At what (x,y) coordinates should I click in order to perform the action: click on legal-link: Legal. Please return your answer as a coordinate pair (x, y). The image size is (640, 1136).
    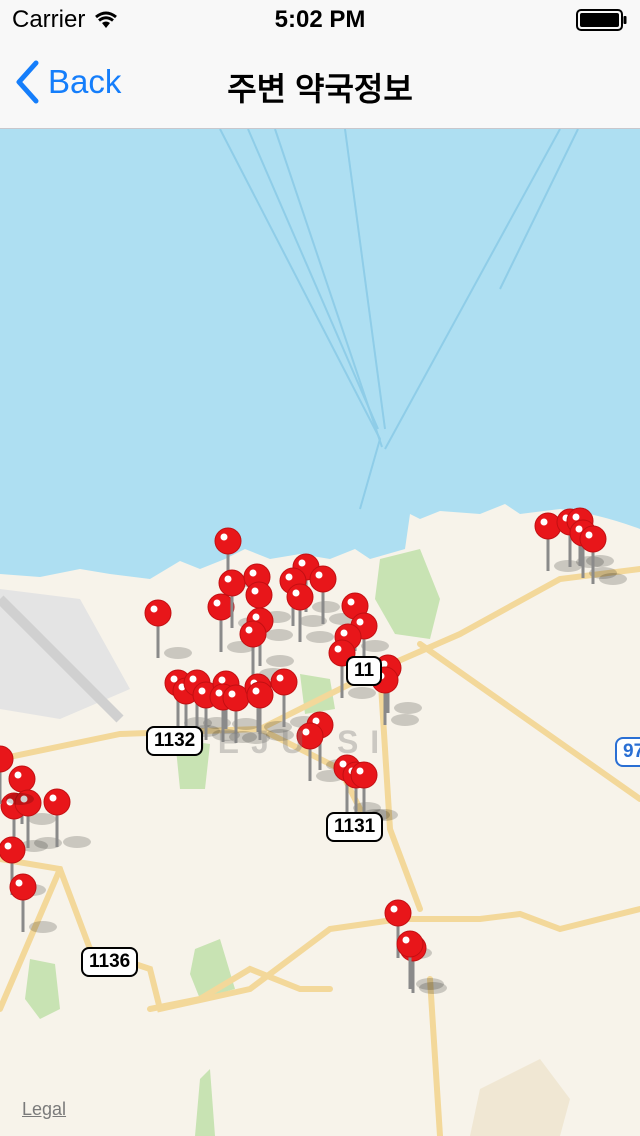
    Looking at the image, I should click on (44, 1109).